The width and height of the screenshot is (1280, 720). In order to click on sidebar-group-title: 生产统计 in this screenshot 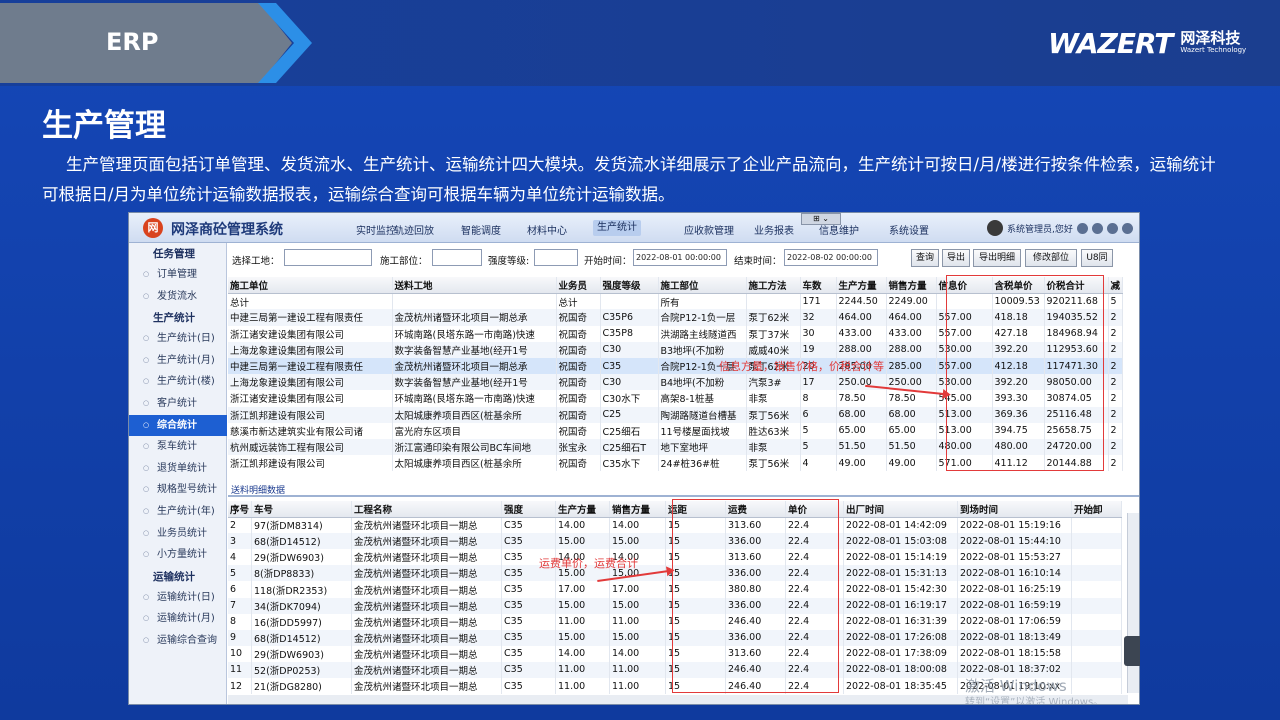, I will do `click(178, 318)`.